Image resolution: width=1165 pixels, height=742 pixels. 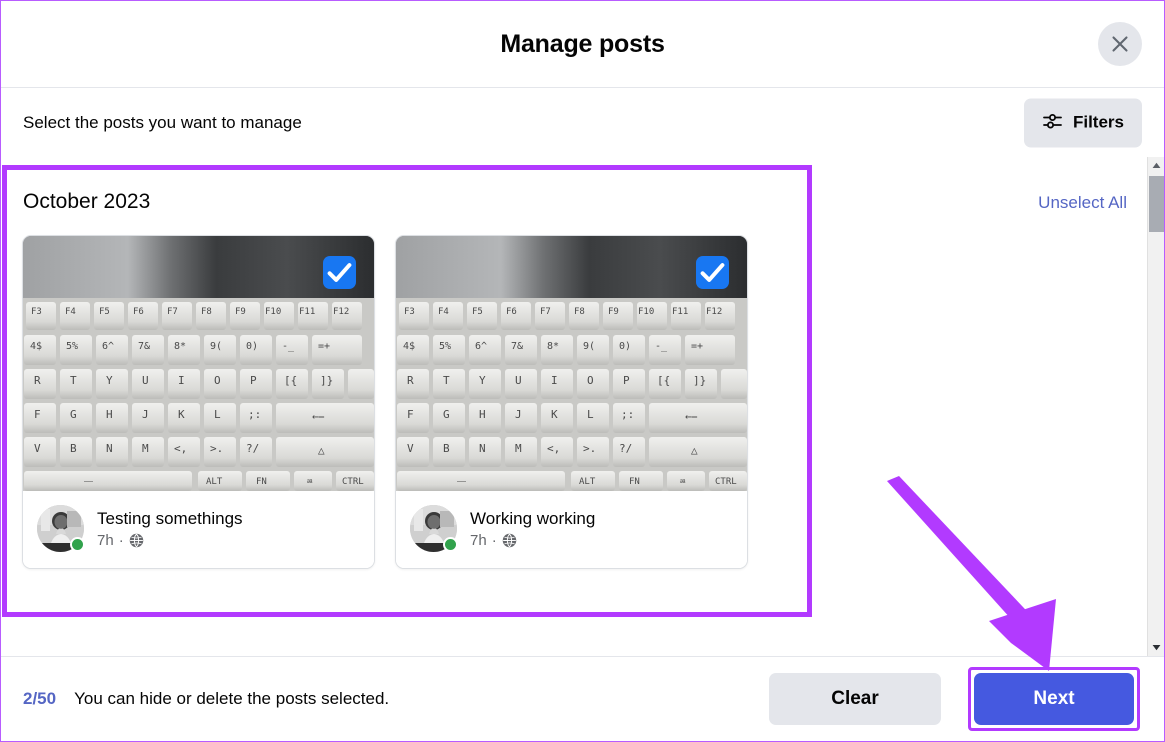 I want to click on svg-text: O, so click(x=217, y=380).